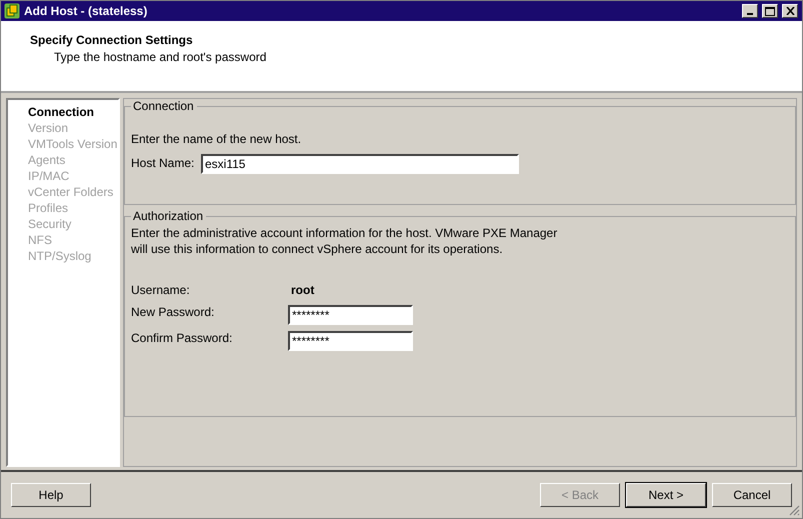 Image resolution: width=803 pixels, height=519 pixels. Describe the element at coordinates (73, 176) in the screenshot. I see `step-item: IP/MAC` at that location.